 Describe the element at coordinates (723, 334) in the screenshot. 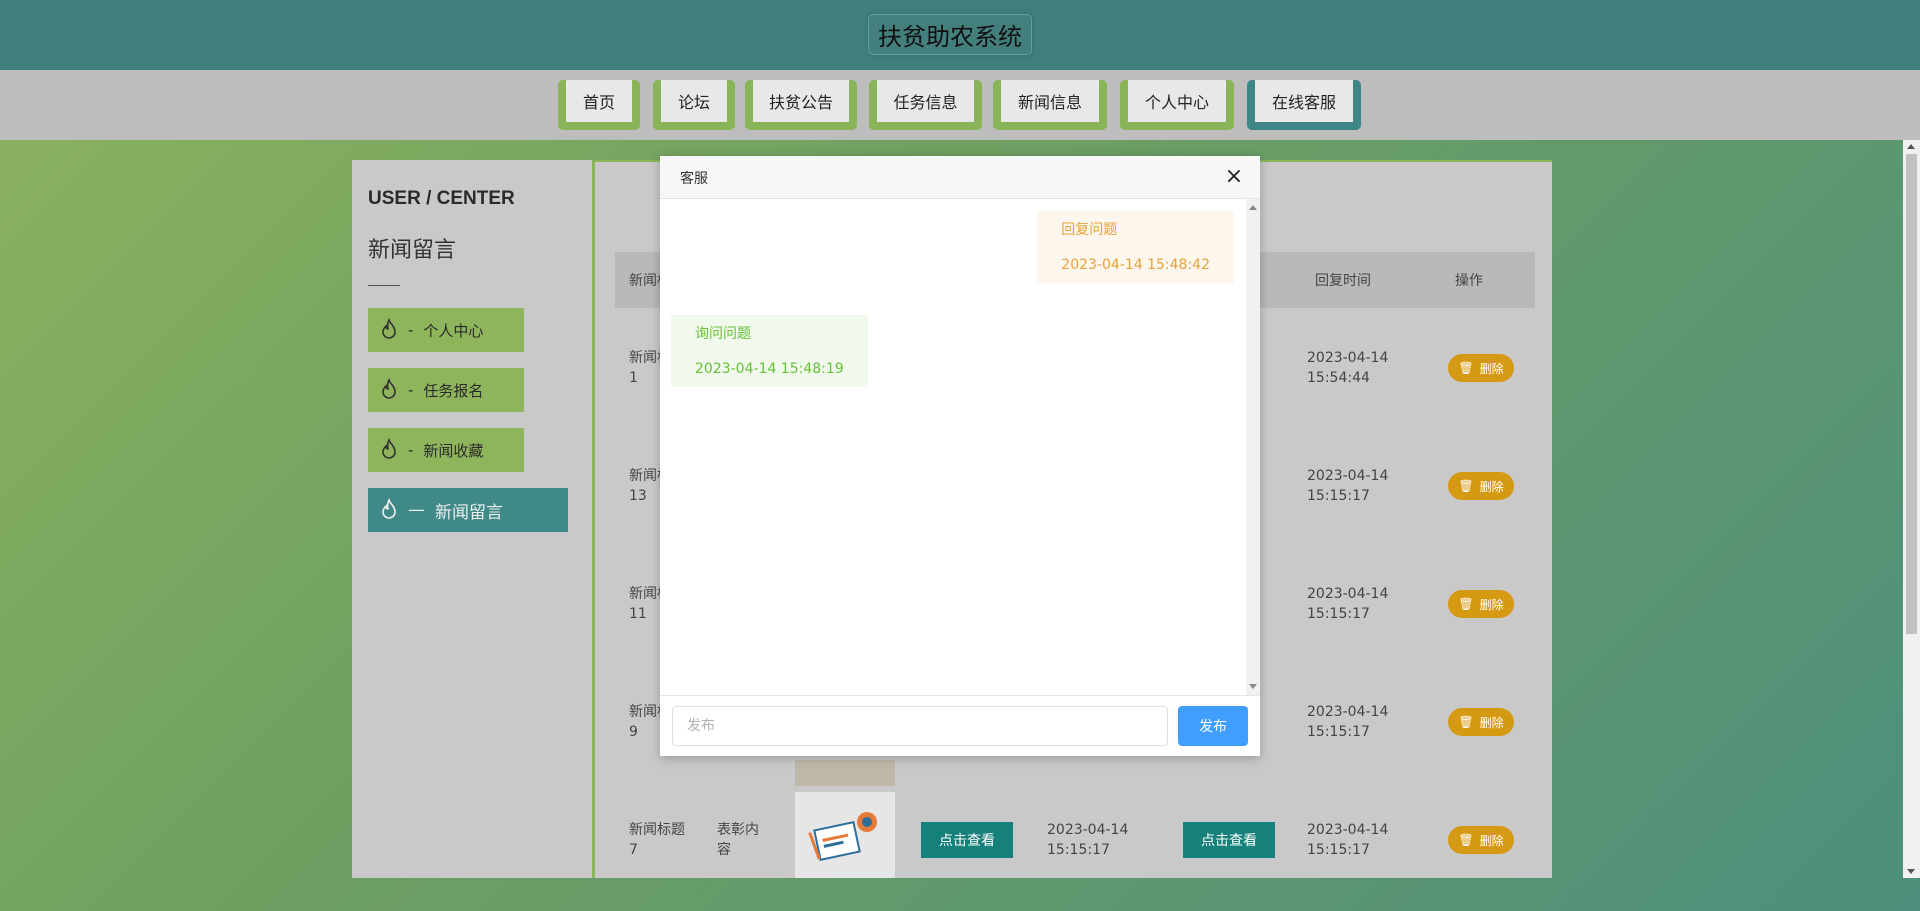

I see `message-text: 询问问题` at that location.